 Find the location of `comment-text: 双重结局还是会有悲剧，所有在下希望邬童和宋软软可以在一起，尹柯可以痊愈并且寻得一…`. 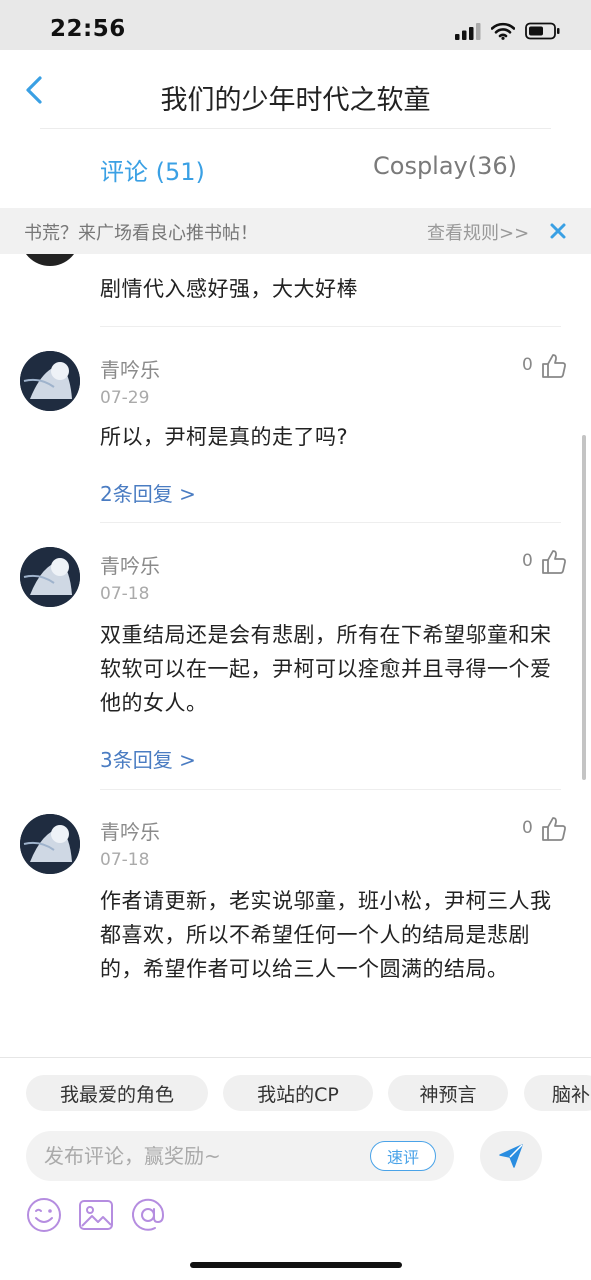

comment-text: 双重结局还是会有悲剧，所有在下希望邬童和宋软软可以在一起，尹柯可以痊愈并且寻得一… is located at coordinates (326, 669).